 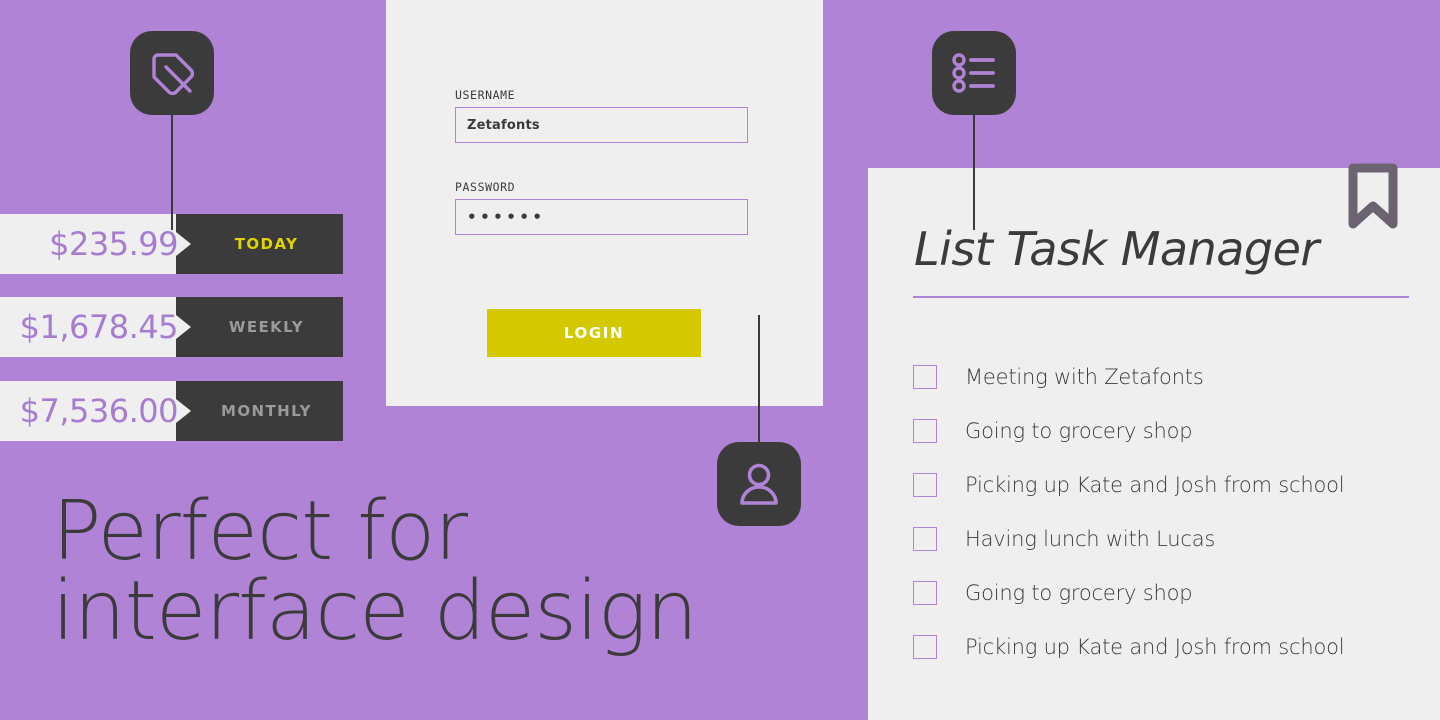 I want to click on connector-line-tag, so click(x=172, y=172).